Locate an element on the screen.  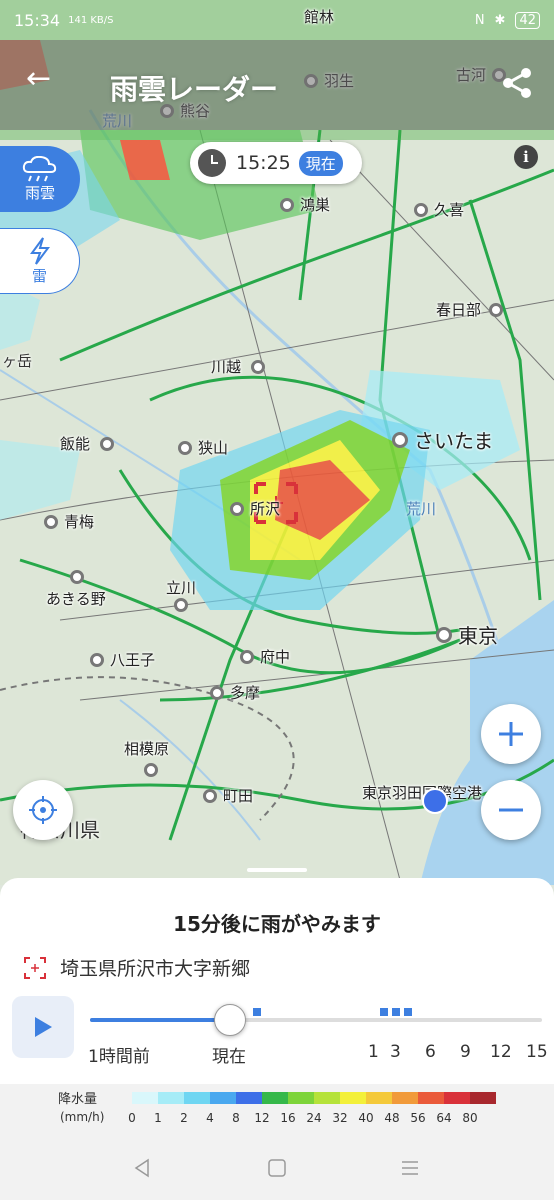
minus-icon is located at coordinates (511, 810).